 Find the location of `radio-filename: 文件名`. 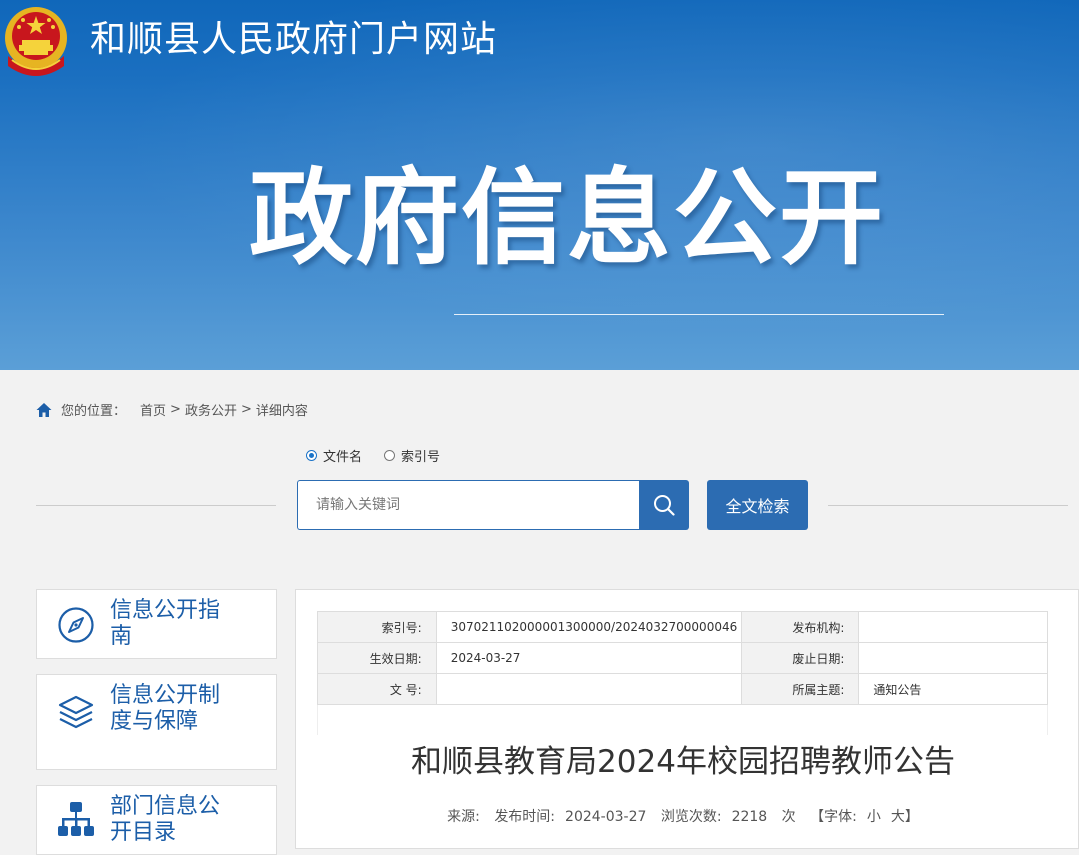

radio-filename: 文件名 is located at coordinates (334, 455).